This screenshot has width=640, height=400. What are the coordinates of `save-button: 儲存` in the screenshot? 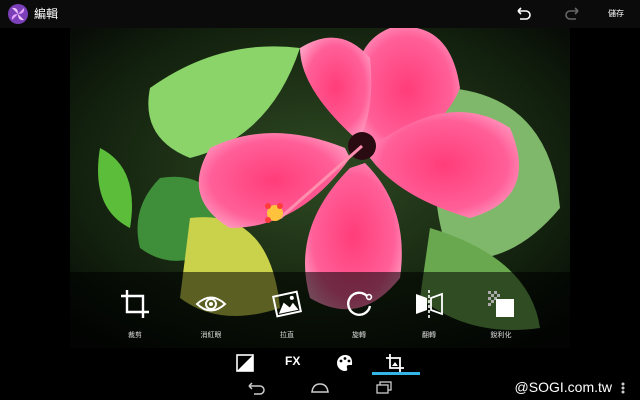 It's located at (616, 14).